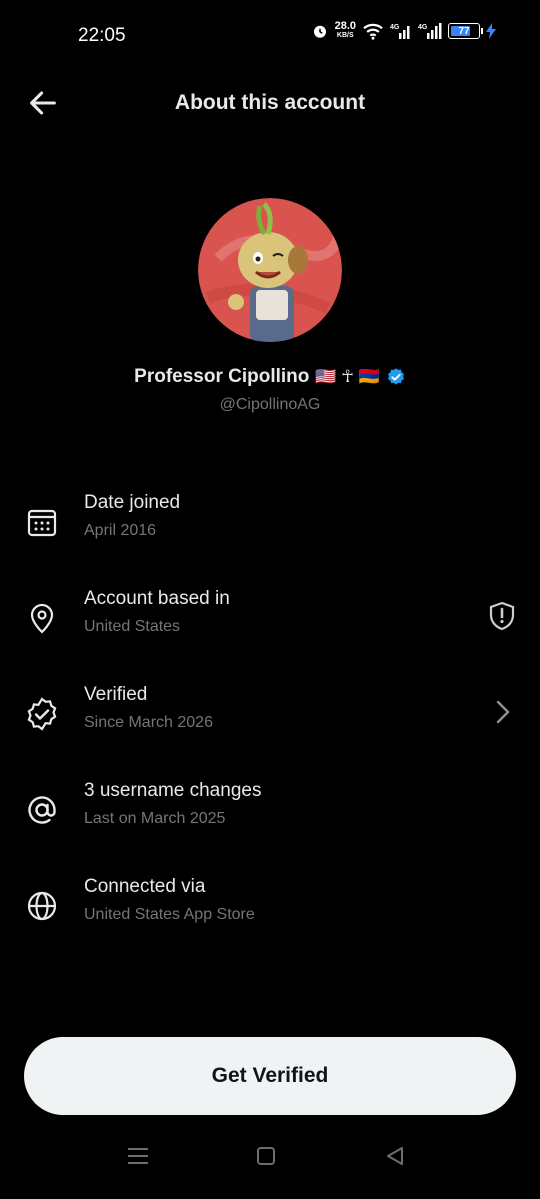  I want to click on battery-indicator: 77, so click(465, 31).